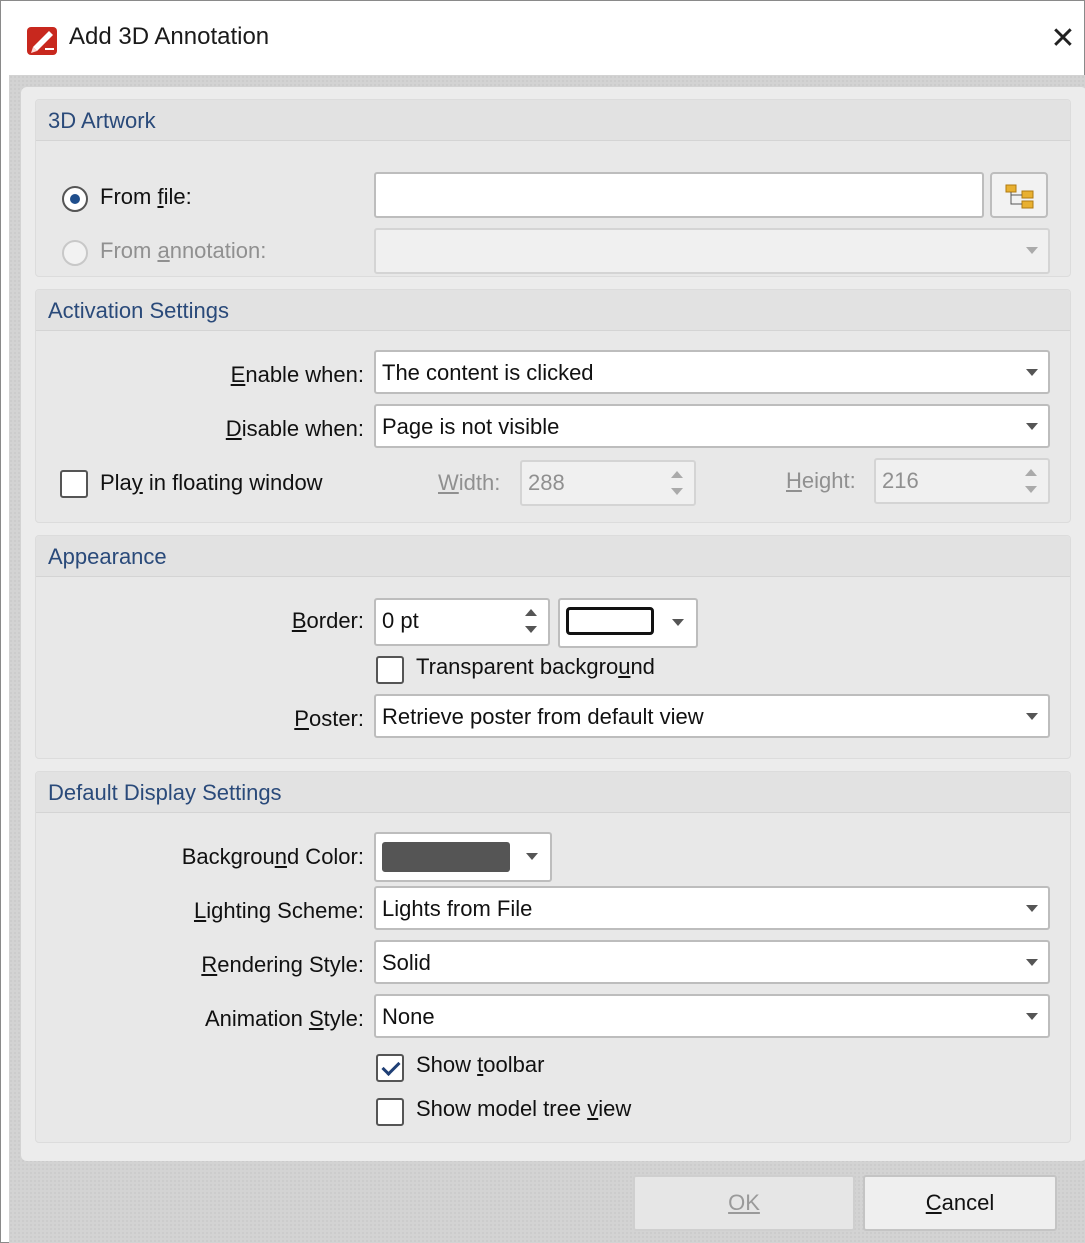 The image size is (1085, 1243). Describe the element at coordinates (610, 621) in the screenshot. I see `border-color-swatch` at that location.